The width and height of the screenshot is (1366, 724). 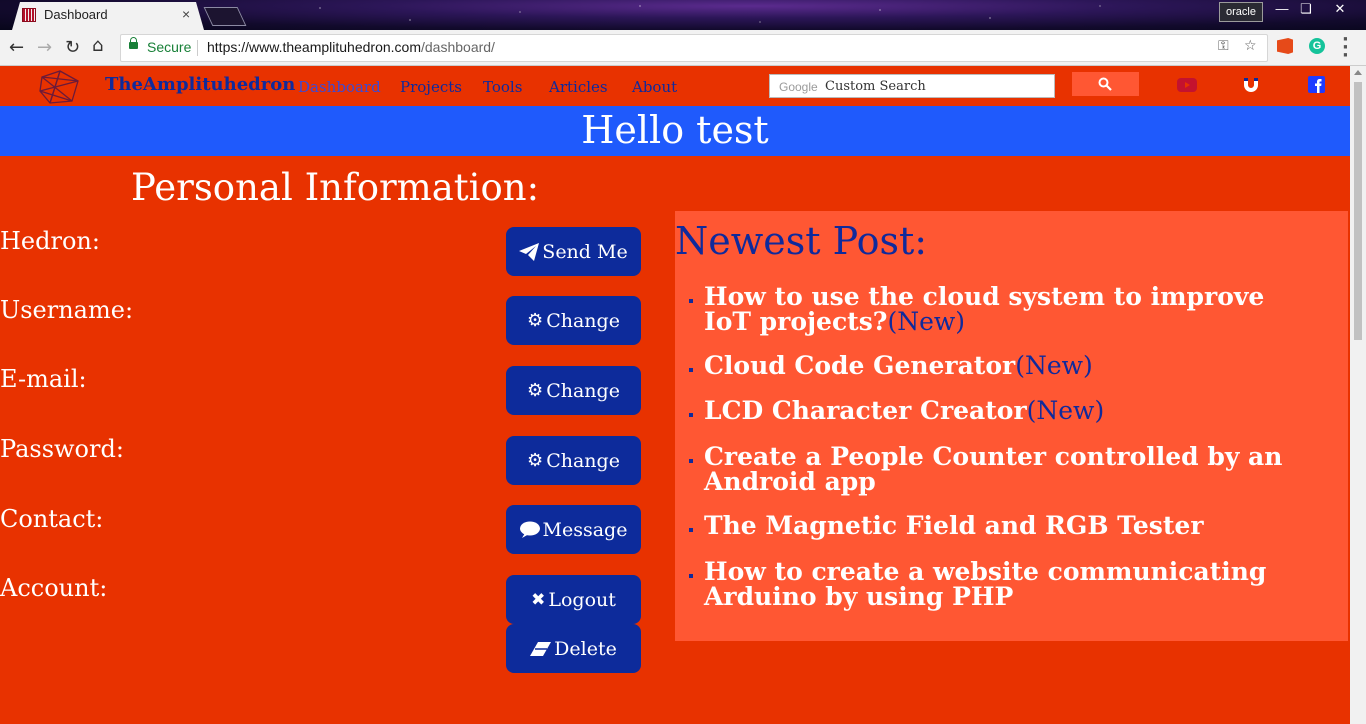 What do you see at coordinates (1317, 46) in the screenshot?
I see `grammarly-extension-icon: G` at bounding box center [1317, 46].